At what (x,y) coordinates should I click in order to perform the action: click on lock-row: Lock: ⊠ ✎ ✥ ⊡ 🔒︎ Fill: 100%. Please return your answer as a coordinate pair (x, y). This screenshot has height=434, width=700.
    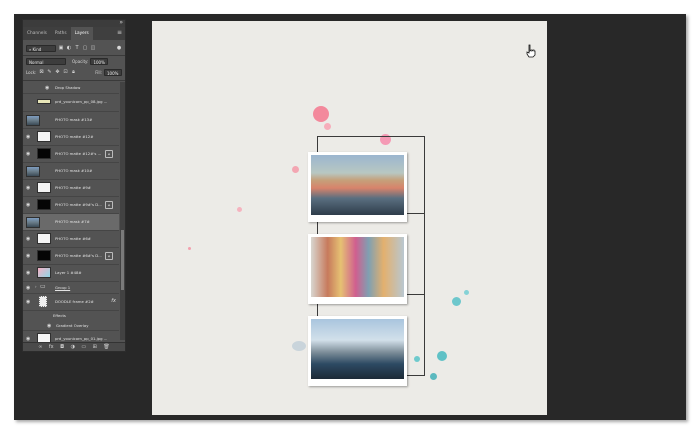
    Looking at the image, I should click on (74, 72).